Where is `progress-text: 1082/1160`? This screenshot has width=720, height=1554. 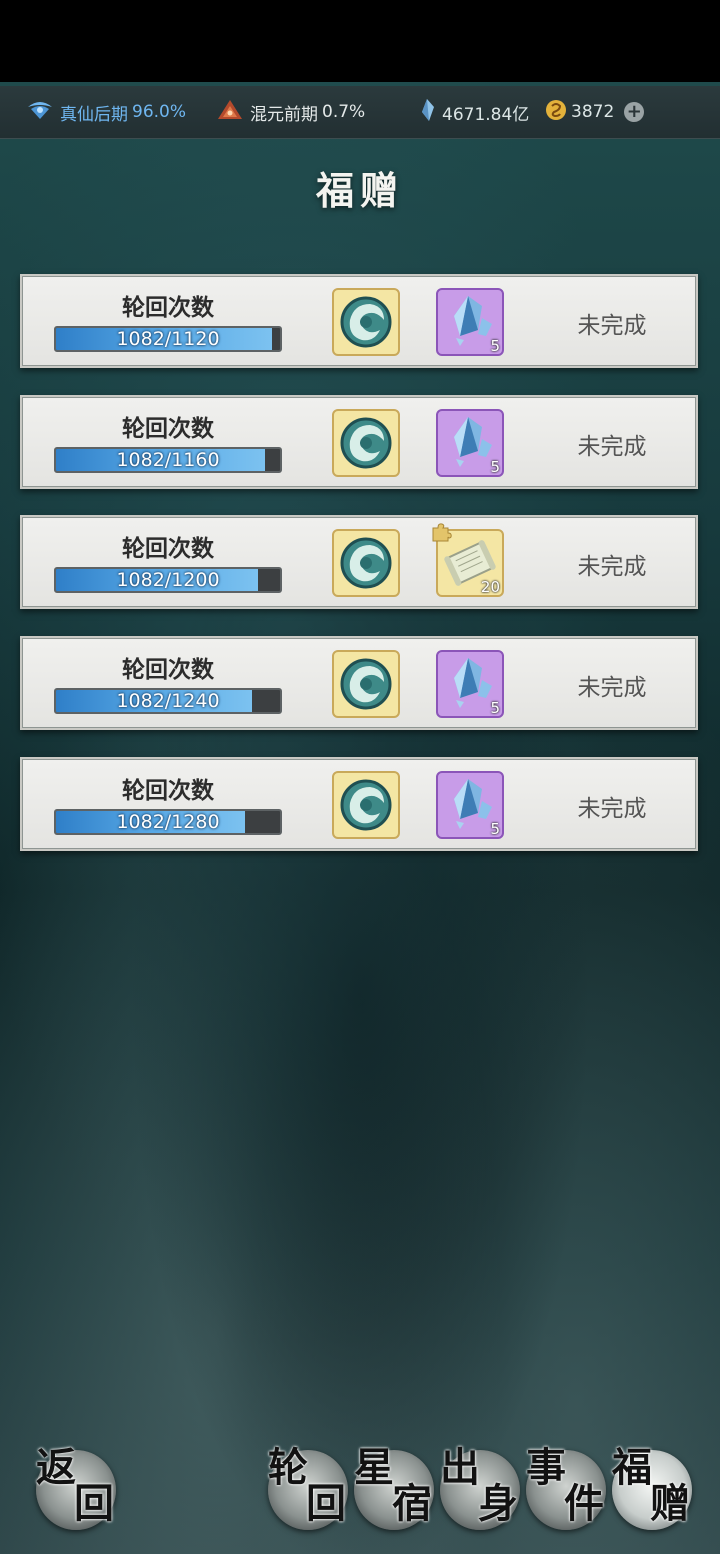 progress-text: 1082/1160 is located at coordinates (168, 460).